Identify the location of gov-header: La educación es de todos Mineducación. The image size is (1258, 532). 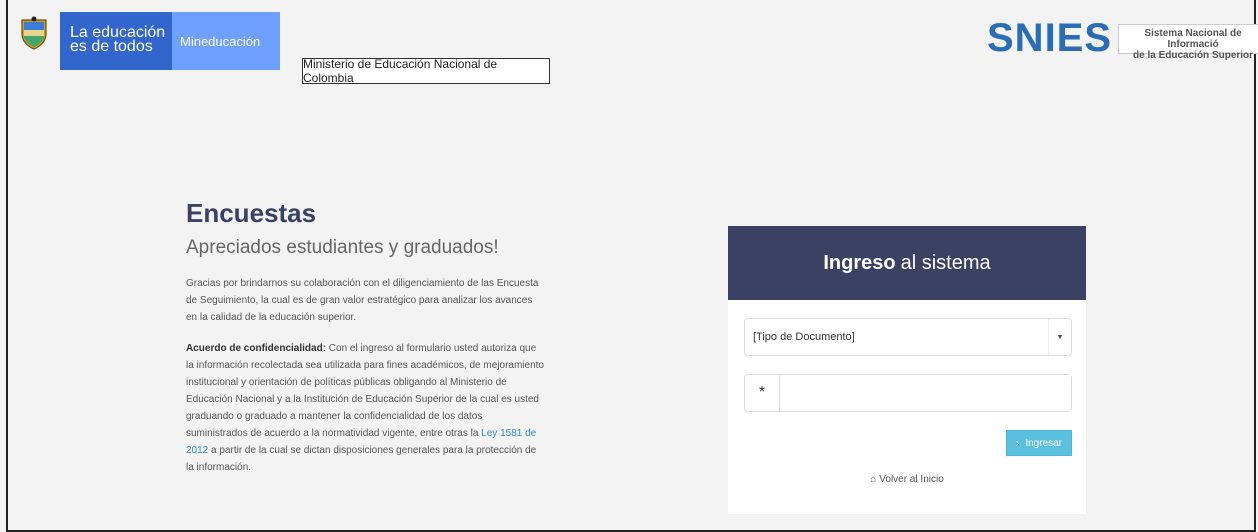
(144, 41).